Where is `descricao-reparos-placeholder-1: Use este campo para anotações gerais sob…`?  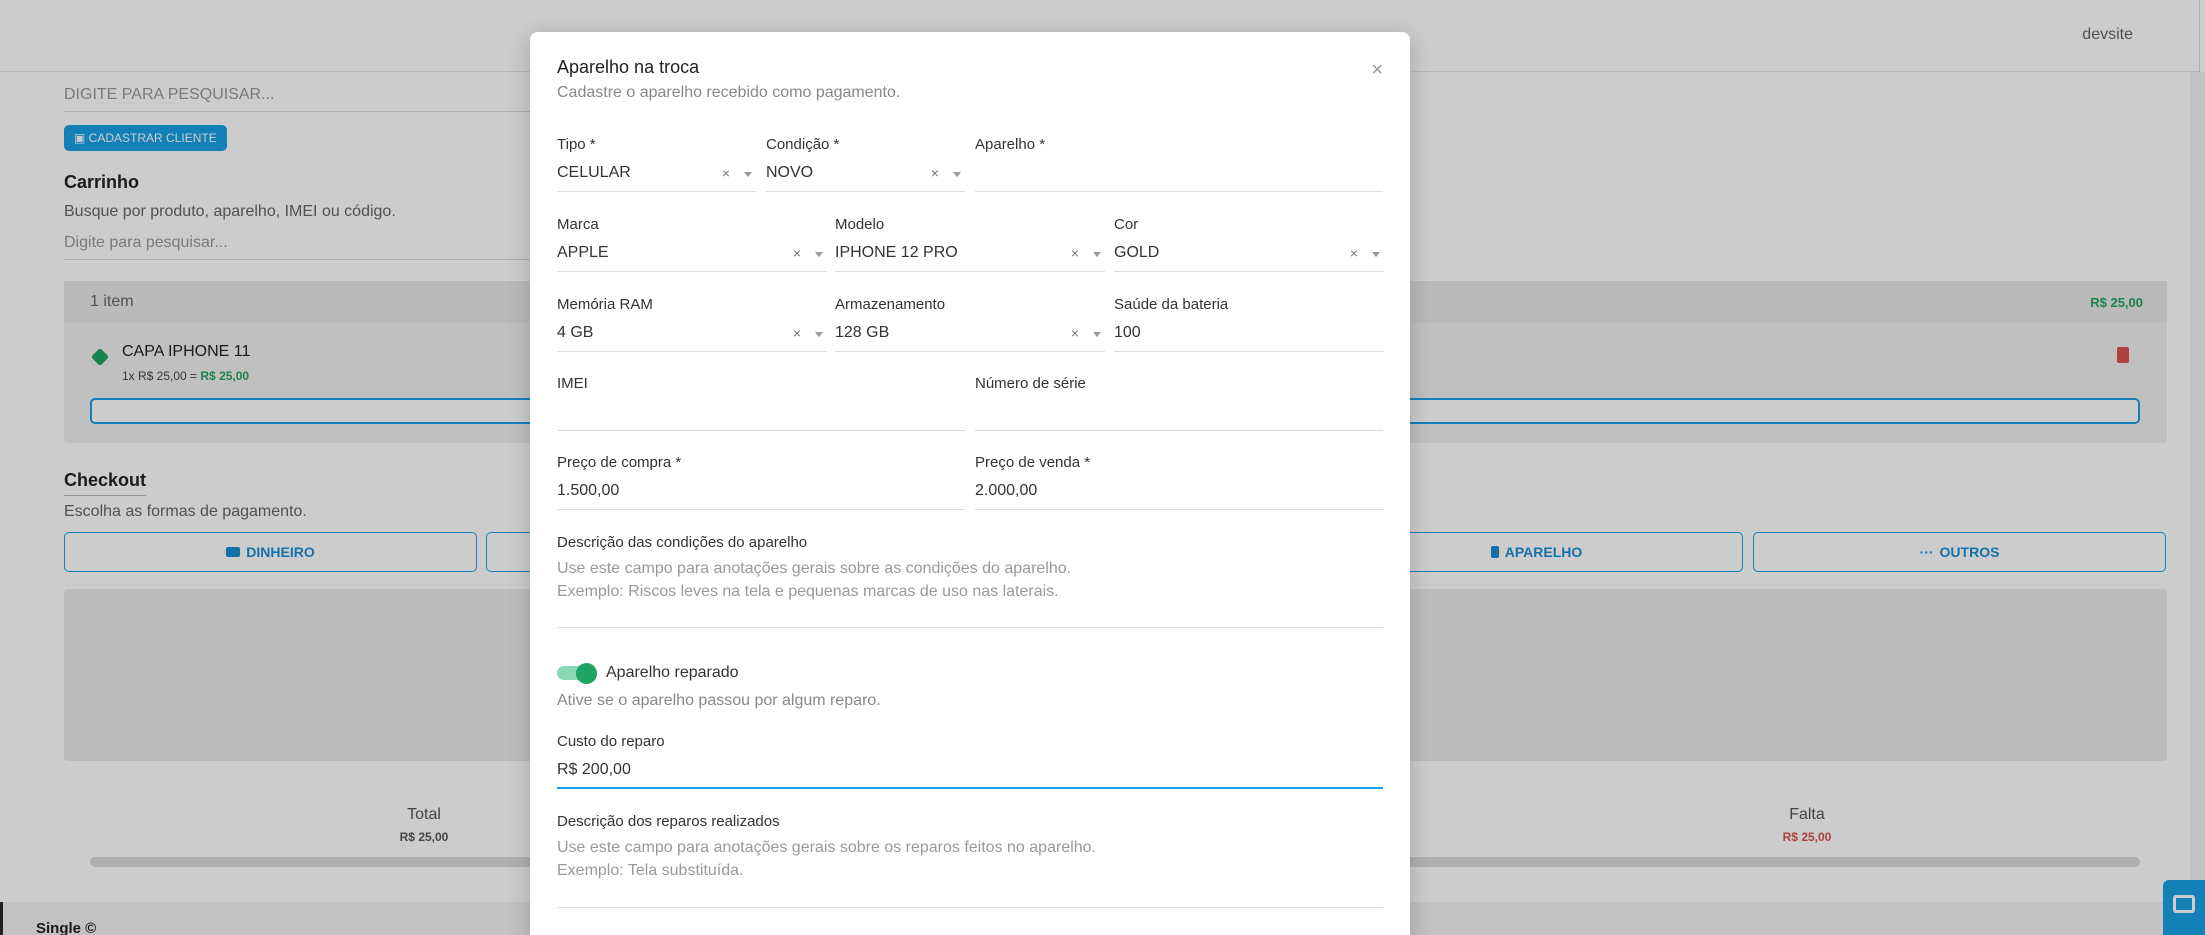
descricao-reparos-placeholder-1: Use este campo para anotações gerais sob… is located at coordinates (826, 847).